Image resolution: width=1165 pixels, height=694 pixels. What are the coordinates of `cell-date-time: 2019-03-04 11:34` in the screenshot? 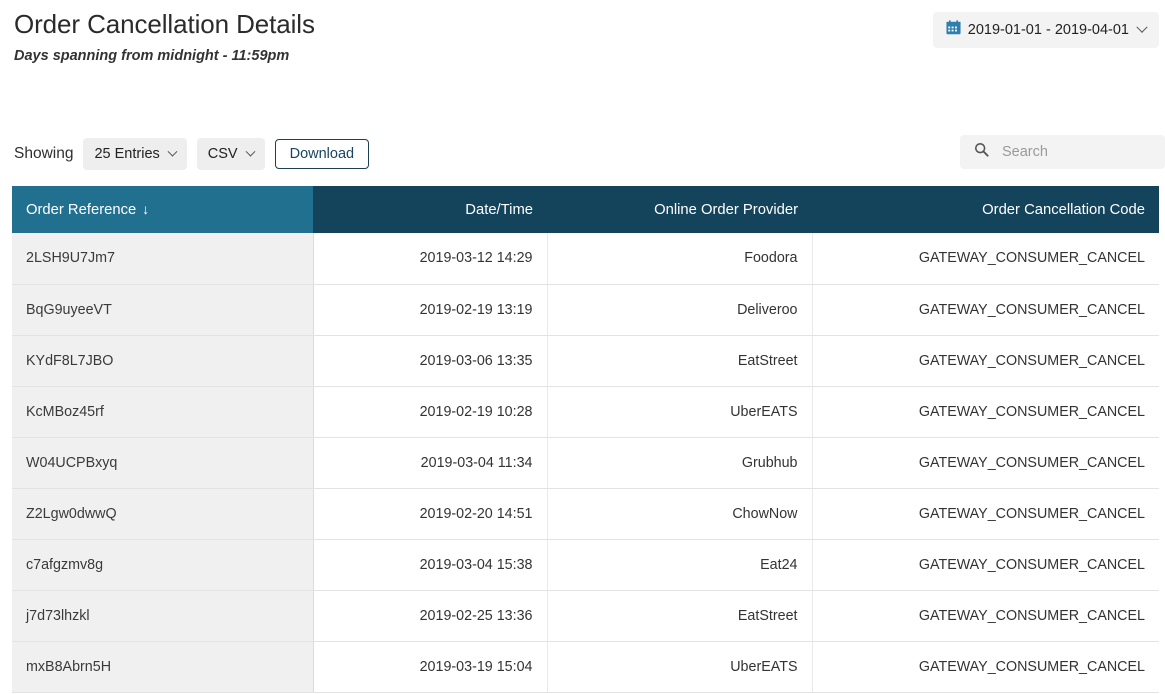 It's located at (429, 463).